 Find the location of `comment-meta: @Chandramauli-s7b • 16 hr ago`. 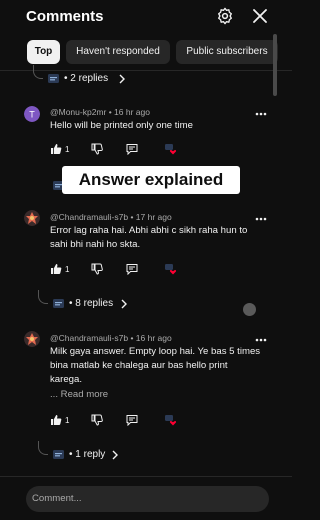

comment-meta: @Chandramauli-s7b • 16 hr ago is located at coordinates (111, 338).